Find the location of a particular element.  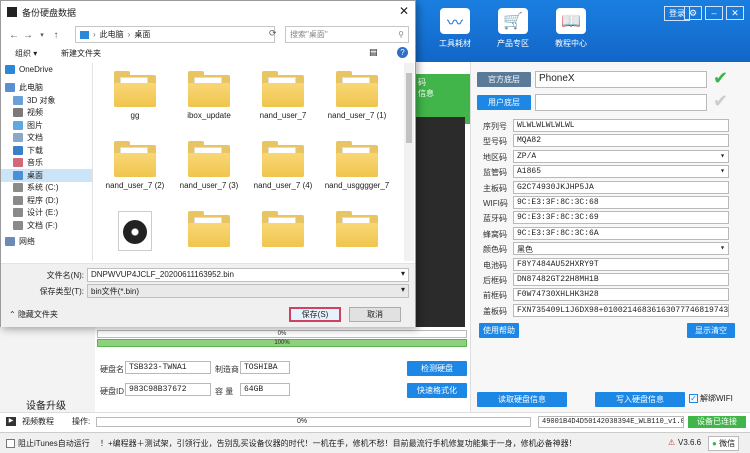

field-value: 9C:E3:3F:8C:3C:6A is located at coordinates (621, 233).